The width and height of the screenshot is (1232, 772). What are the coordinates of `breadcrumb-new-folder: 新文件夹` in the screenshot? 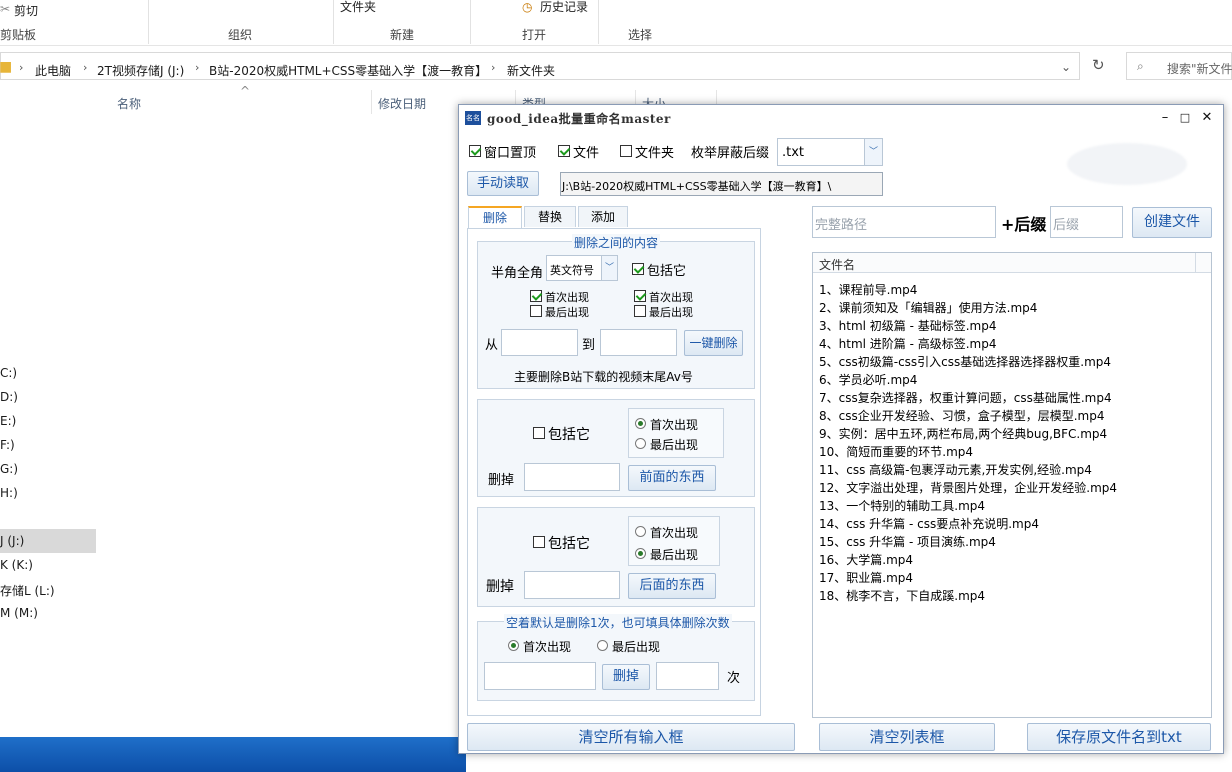 It's located at (531, 70).